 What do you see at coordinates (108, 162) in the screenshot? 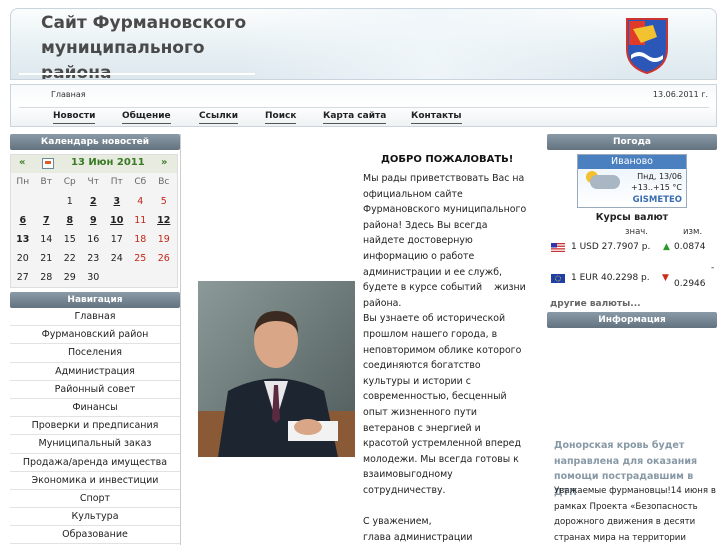
I see `calendar-month: 13 Июн 2011` at bounding box center [108, 162].